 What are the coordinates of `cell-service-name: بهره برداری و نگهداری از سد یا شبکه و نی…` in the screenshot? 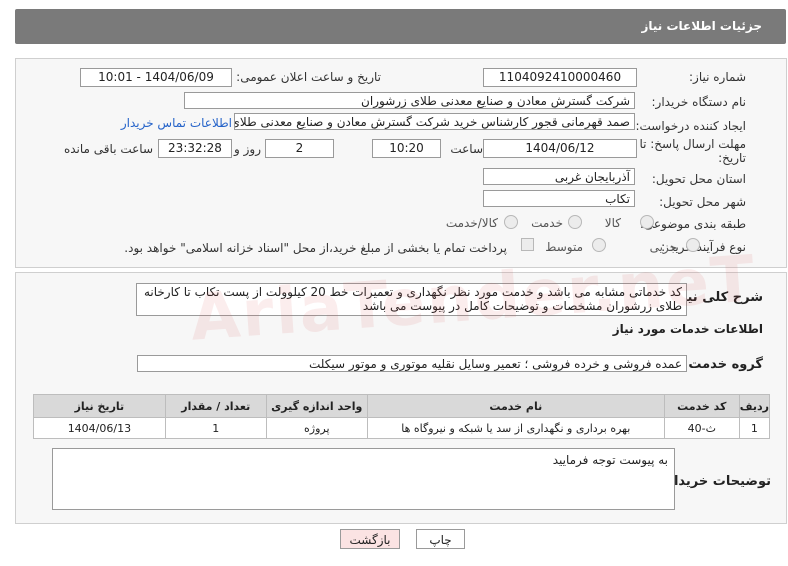 It's located at (515, 428).